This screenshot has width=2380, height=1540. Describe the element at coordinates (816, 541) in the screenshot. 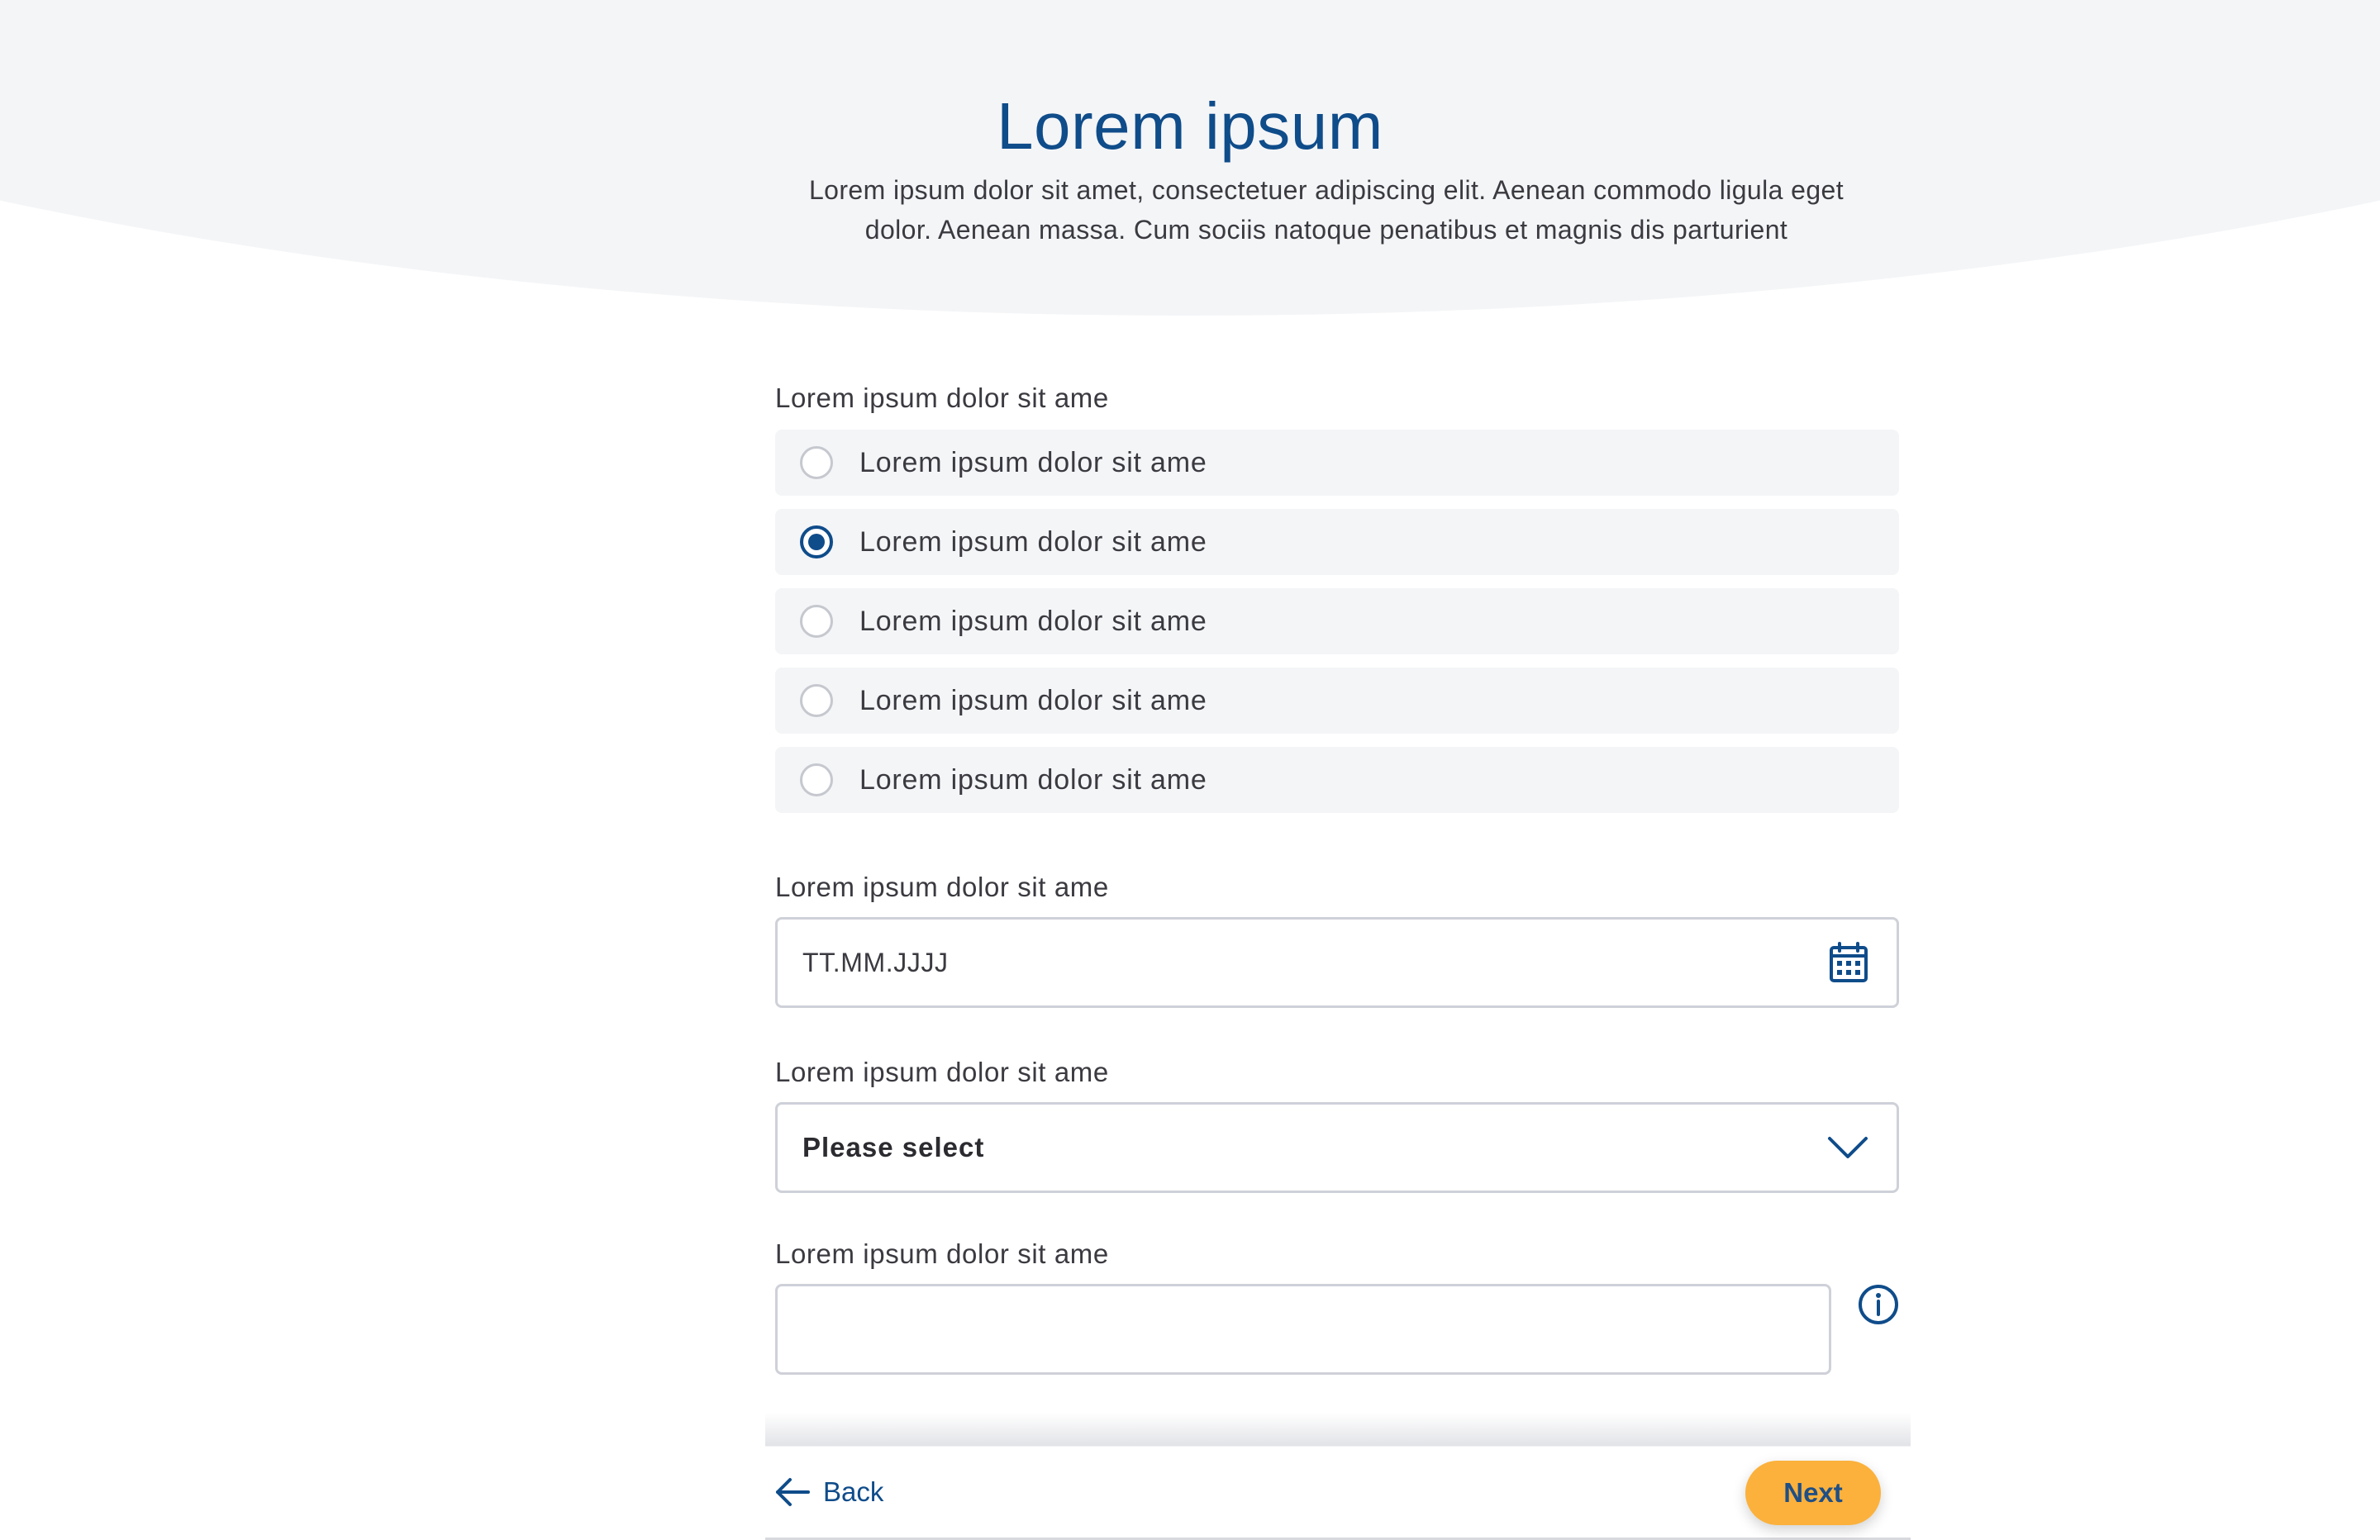

I see `radio-button-selected` at that location.